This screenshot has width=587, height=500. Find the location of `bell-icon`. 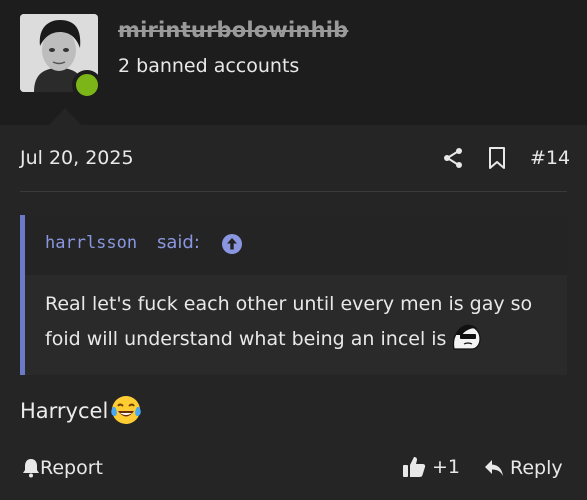

bell-icon is located at coordinates (31, 468).